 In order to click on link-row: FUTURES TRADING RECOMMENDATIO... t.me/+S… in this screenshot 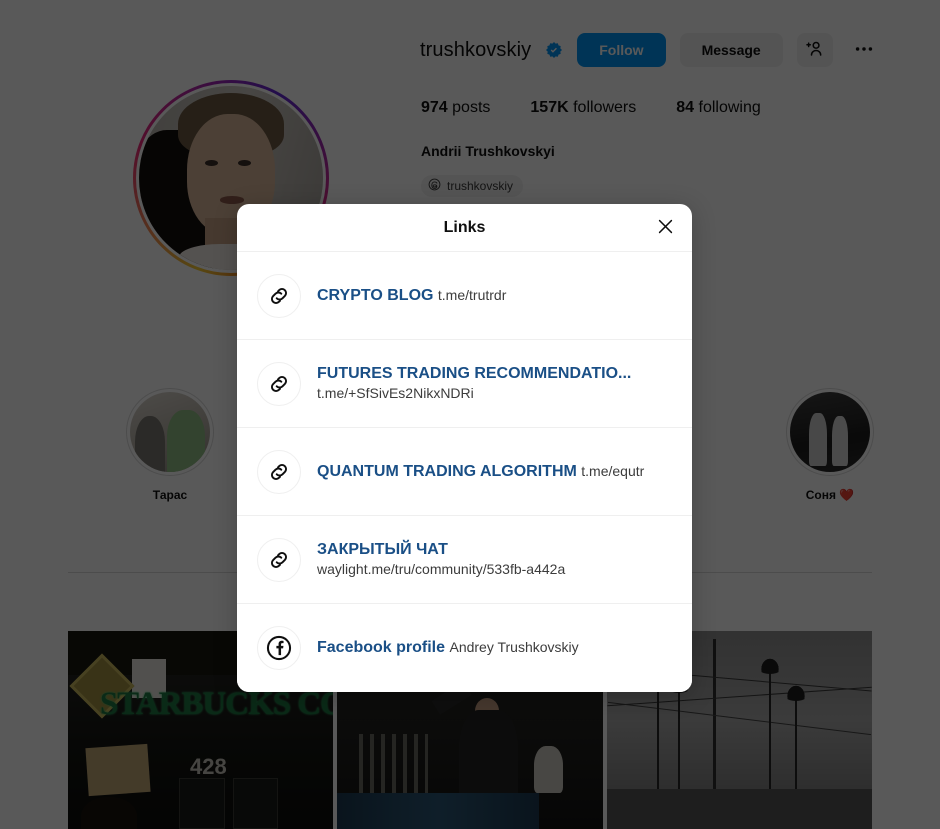, I will do `click(464, 384)`.